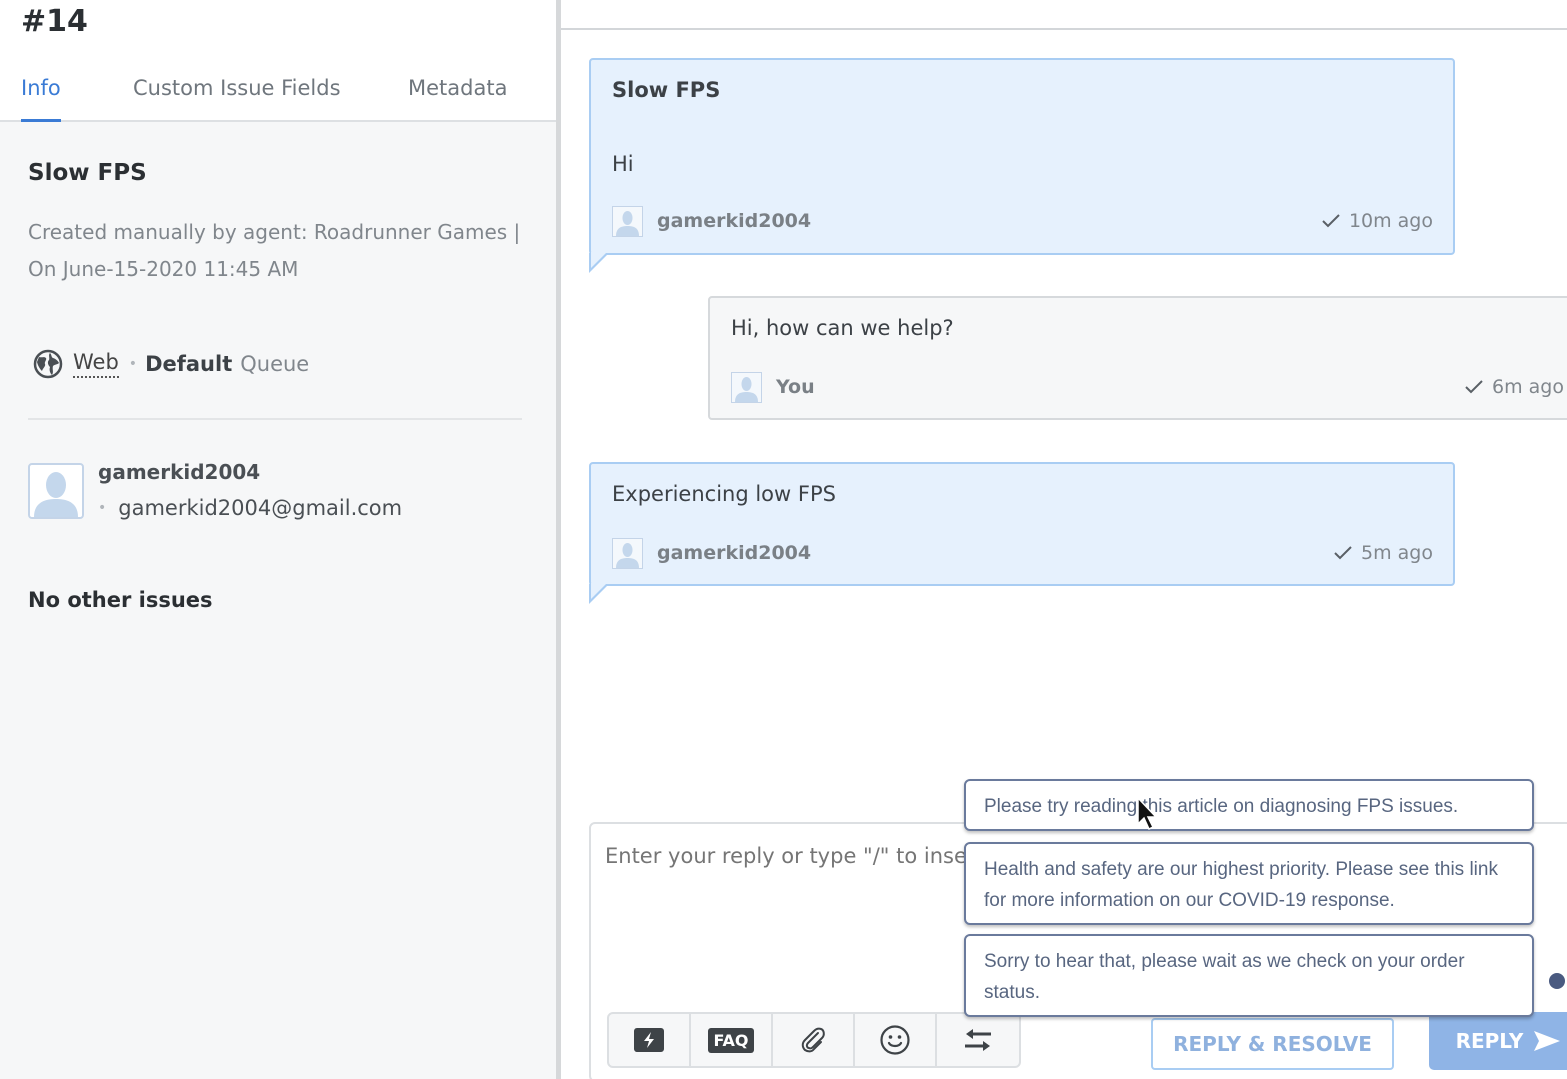 Image resolution: width=1567 pixels, height=1079 pixels. I want to click on customer-message: Experiencing low FPS gamerkid2004 5m ago, so click(1022, 533).